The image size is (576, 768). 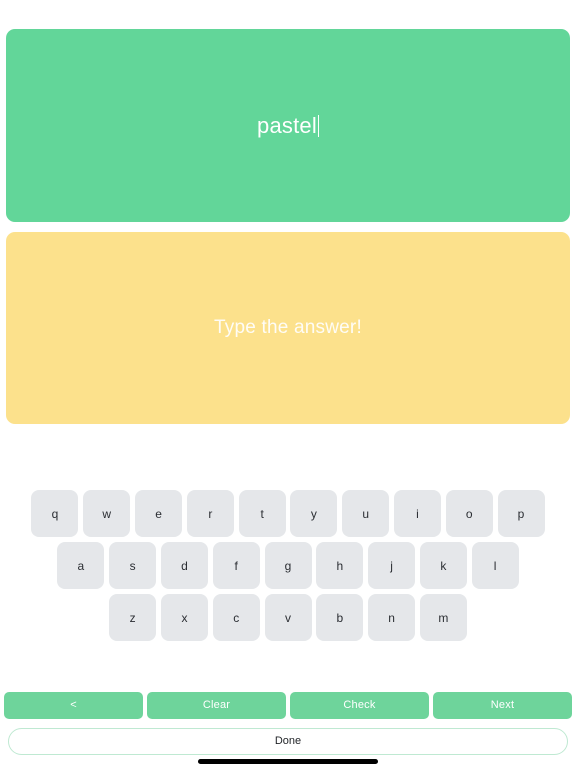 I want to click on done-button: Done, so click(x=288, y=741).